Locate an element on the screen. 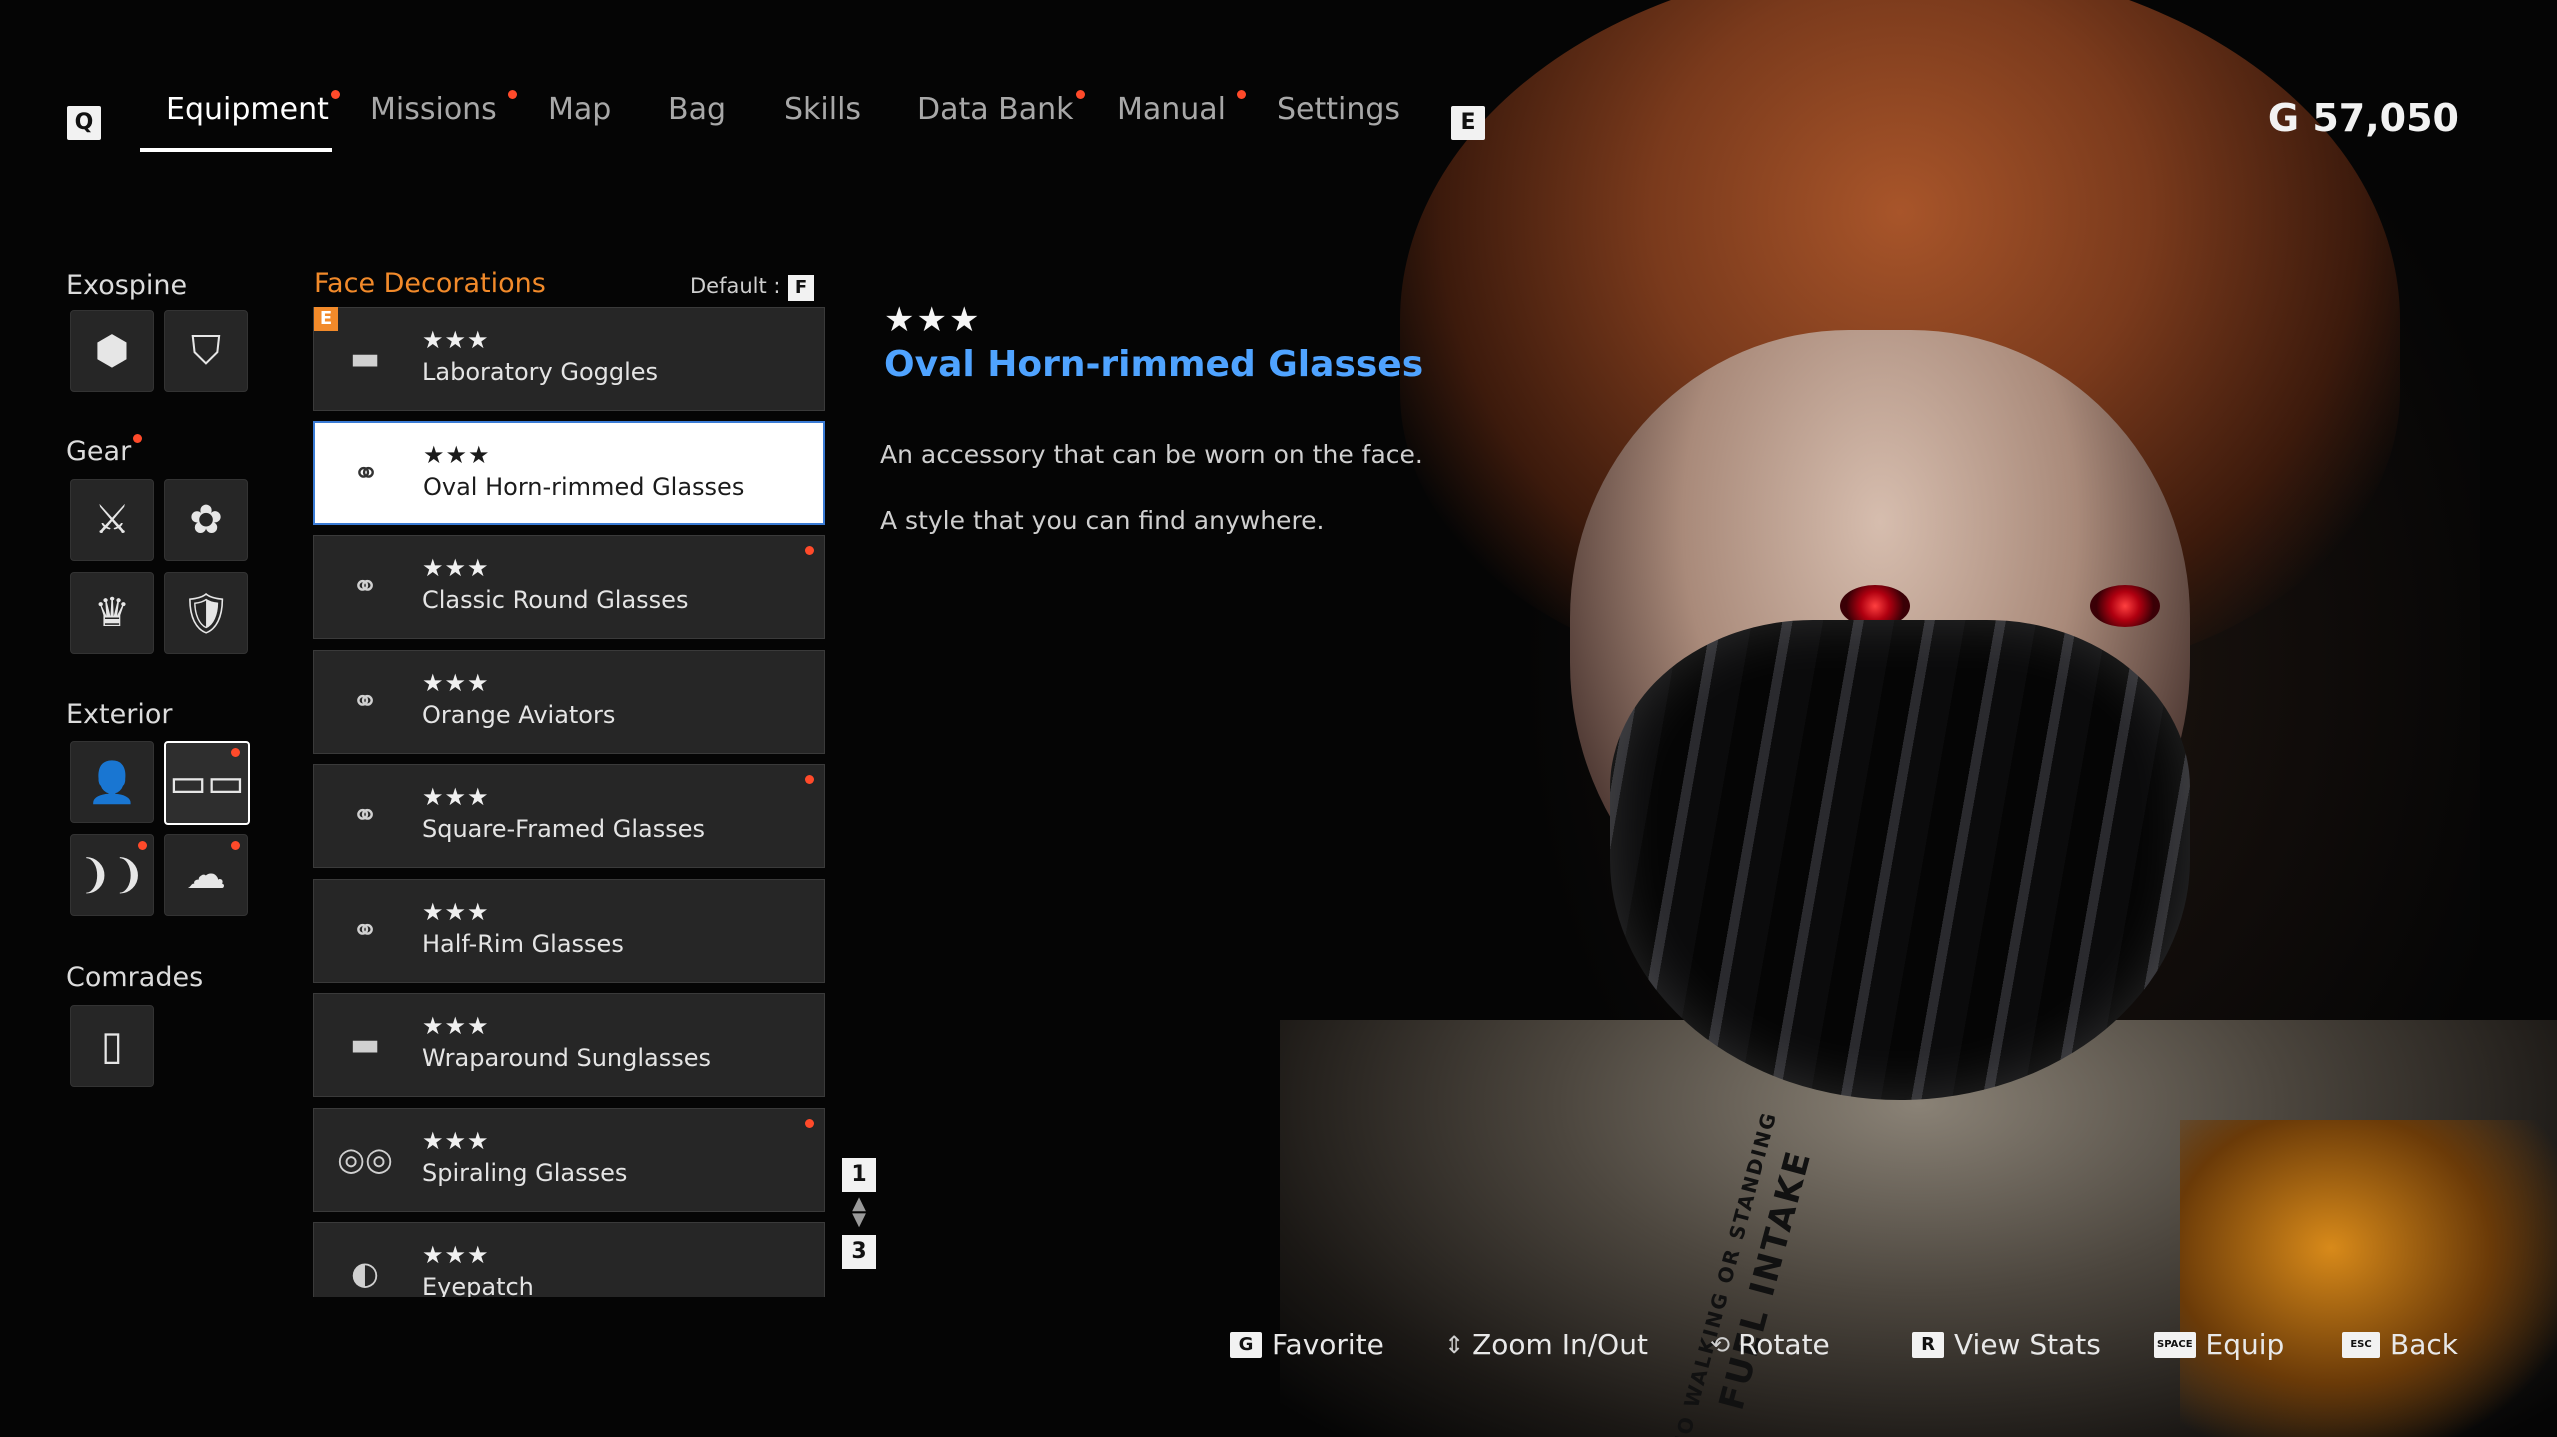 Image resolution: width=2557 pixels, height=1437 pixels. gear-slot-3: ♛ is located at coordinates (112, 613).